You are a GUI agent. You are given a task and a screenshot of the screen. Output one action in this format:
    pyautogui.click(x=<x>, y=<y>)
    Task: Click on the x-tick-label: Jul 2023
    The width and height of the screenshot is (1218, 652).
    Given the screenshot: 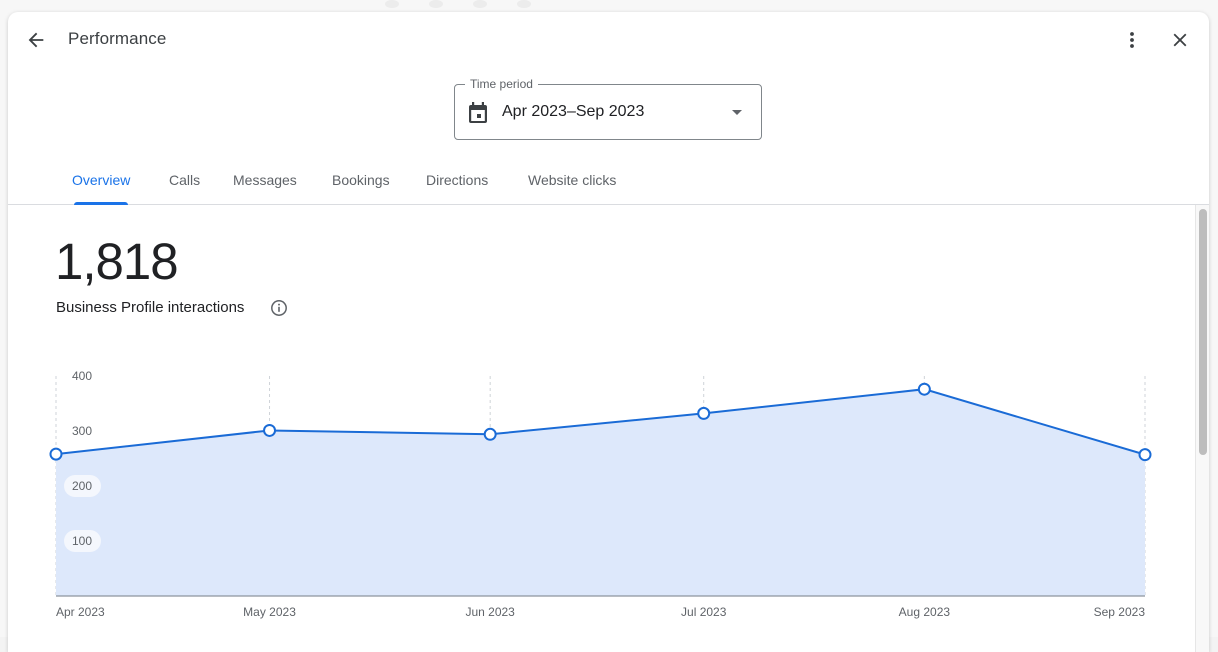 What is the action you would take?
    pyautogui.click(x=704, y=612)
    